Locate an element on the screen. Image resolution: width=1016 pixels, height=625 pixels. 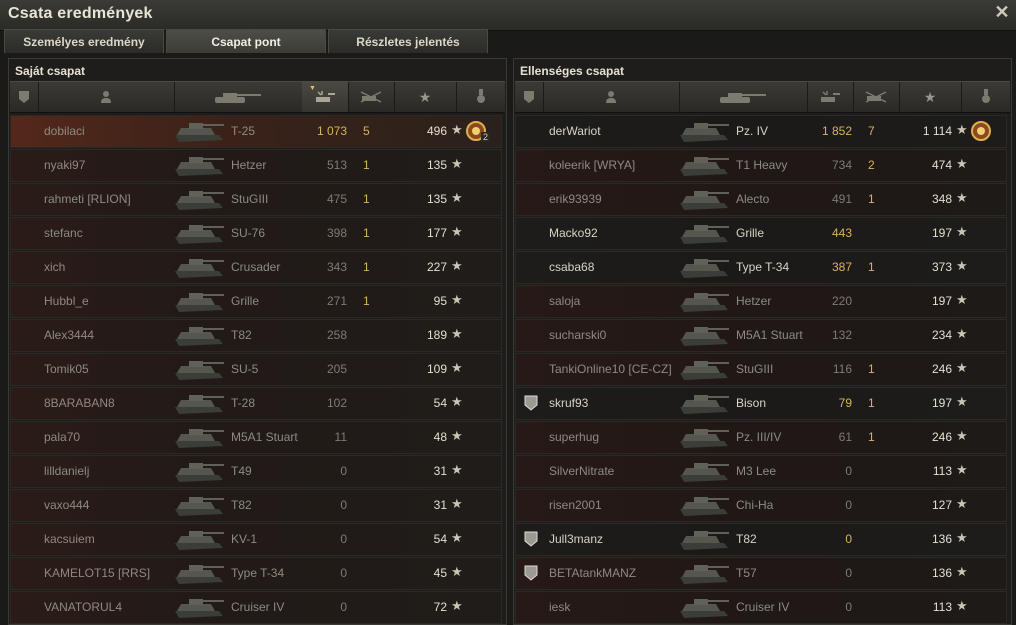
damage-icon is located at coordinates (830, 97).